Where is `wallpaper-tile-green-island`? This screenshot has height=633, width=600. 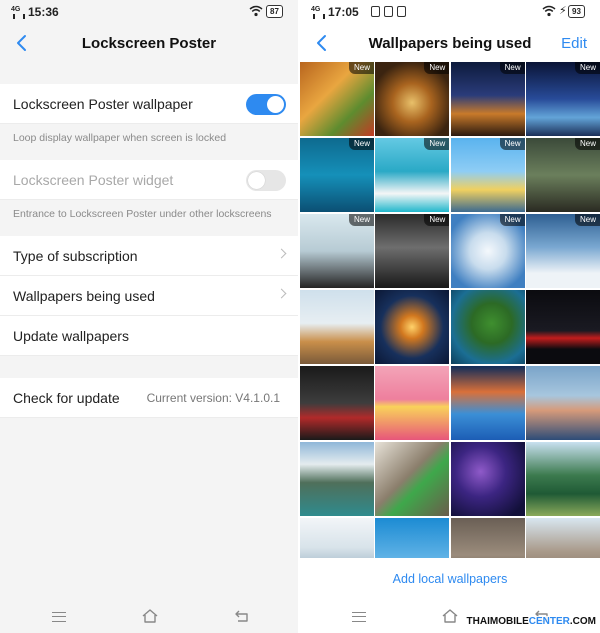 wallpaper-tile-green-island is located at coordinates (487, 327).